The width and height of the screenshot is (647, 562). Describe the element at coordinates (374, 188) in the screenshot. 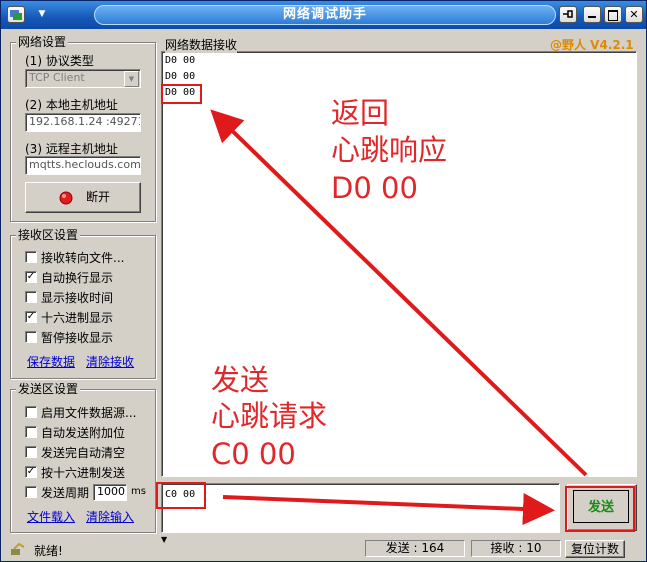

I see `annotation-top-line3: D0 00` at that location.